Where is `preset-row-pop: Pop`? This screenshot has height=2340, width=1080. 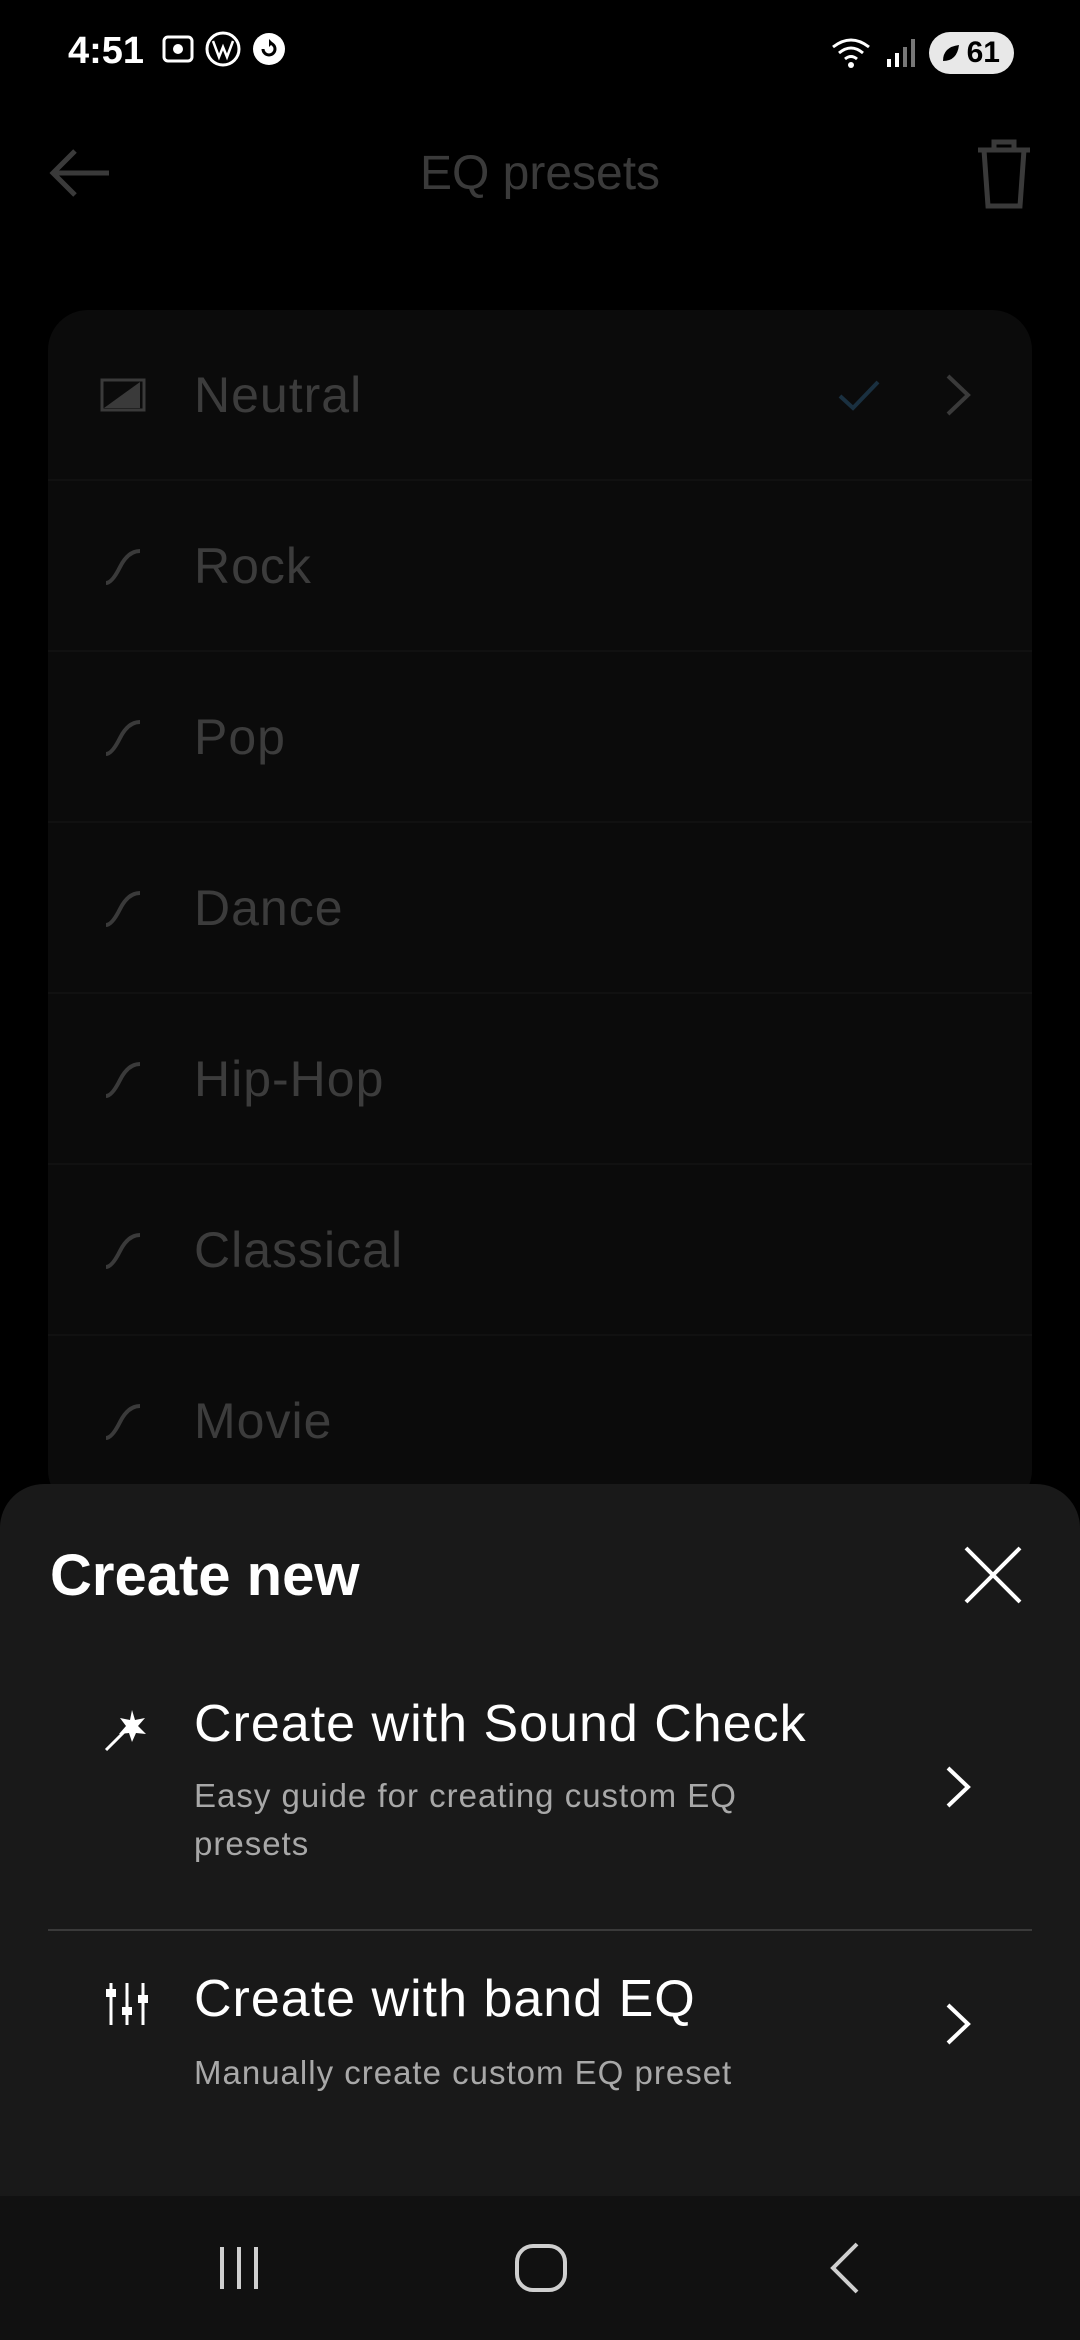 preset-row-pop: Pop is located at coordinates (540, 737).